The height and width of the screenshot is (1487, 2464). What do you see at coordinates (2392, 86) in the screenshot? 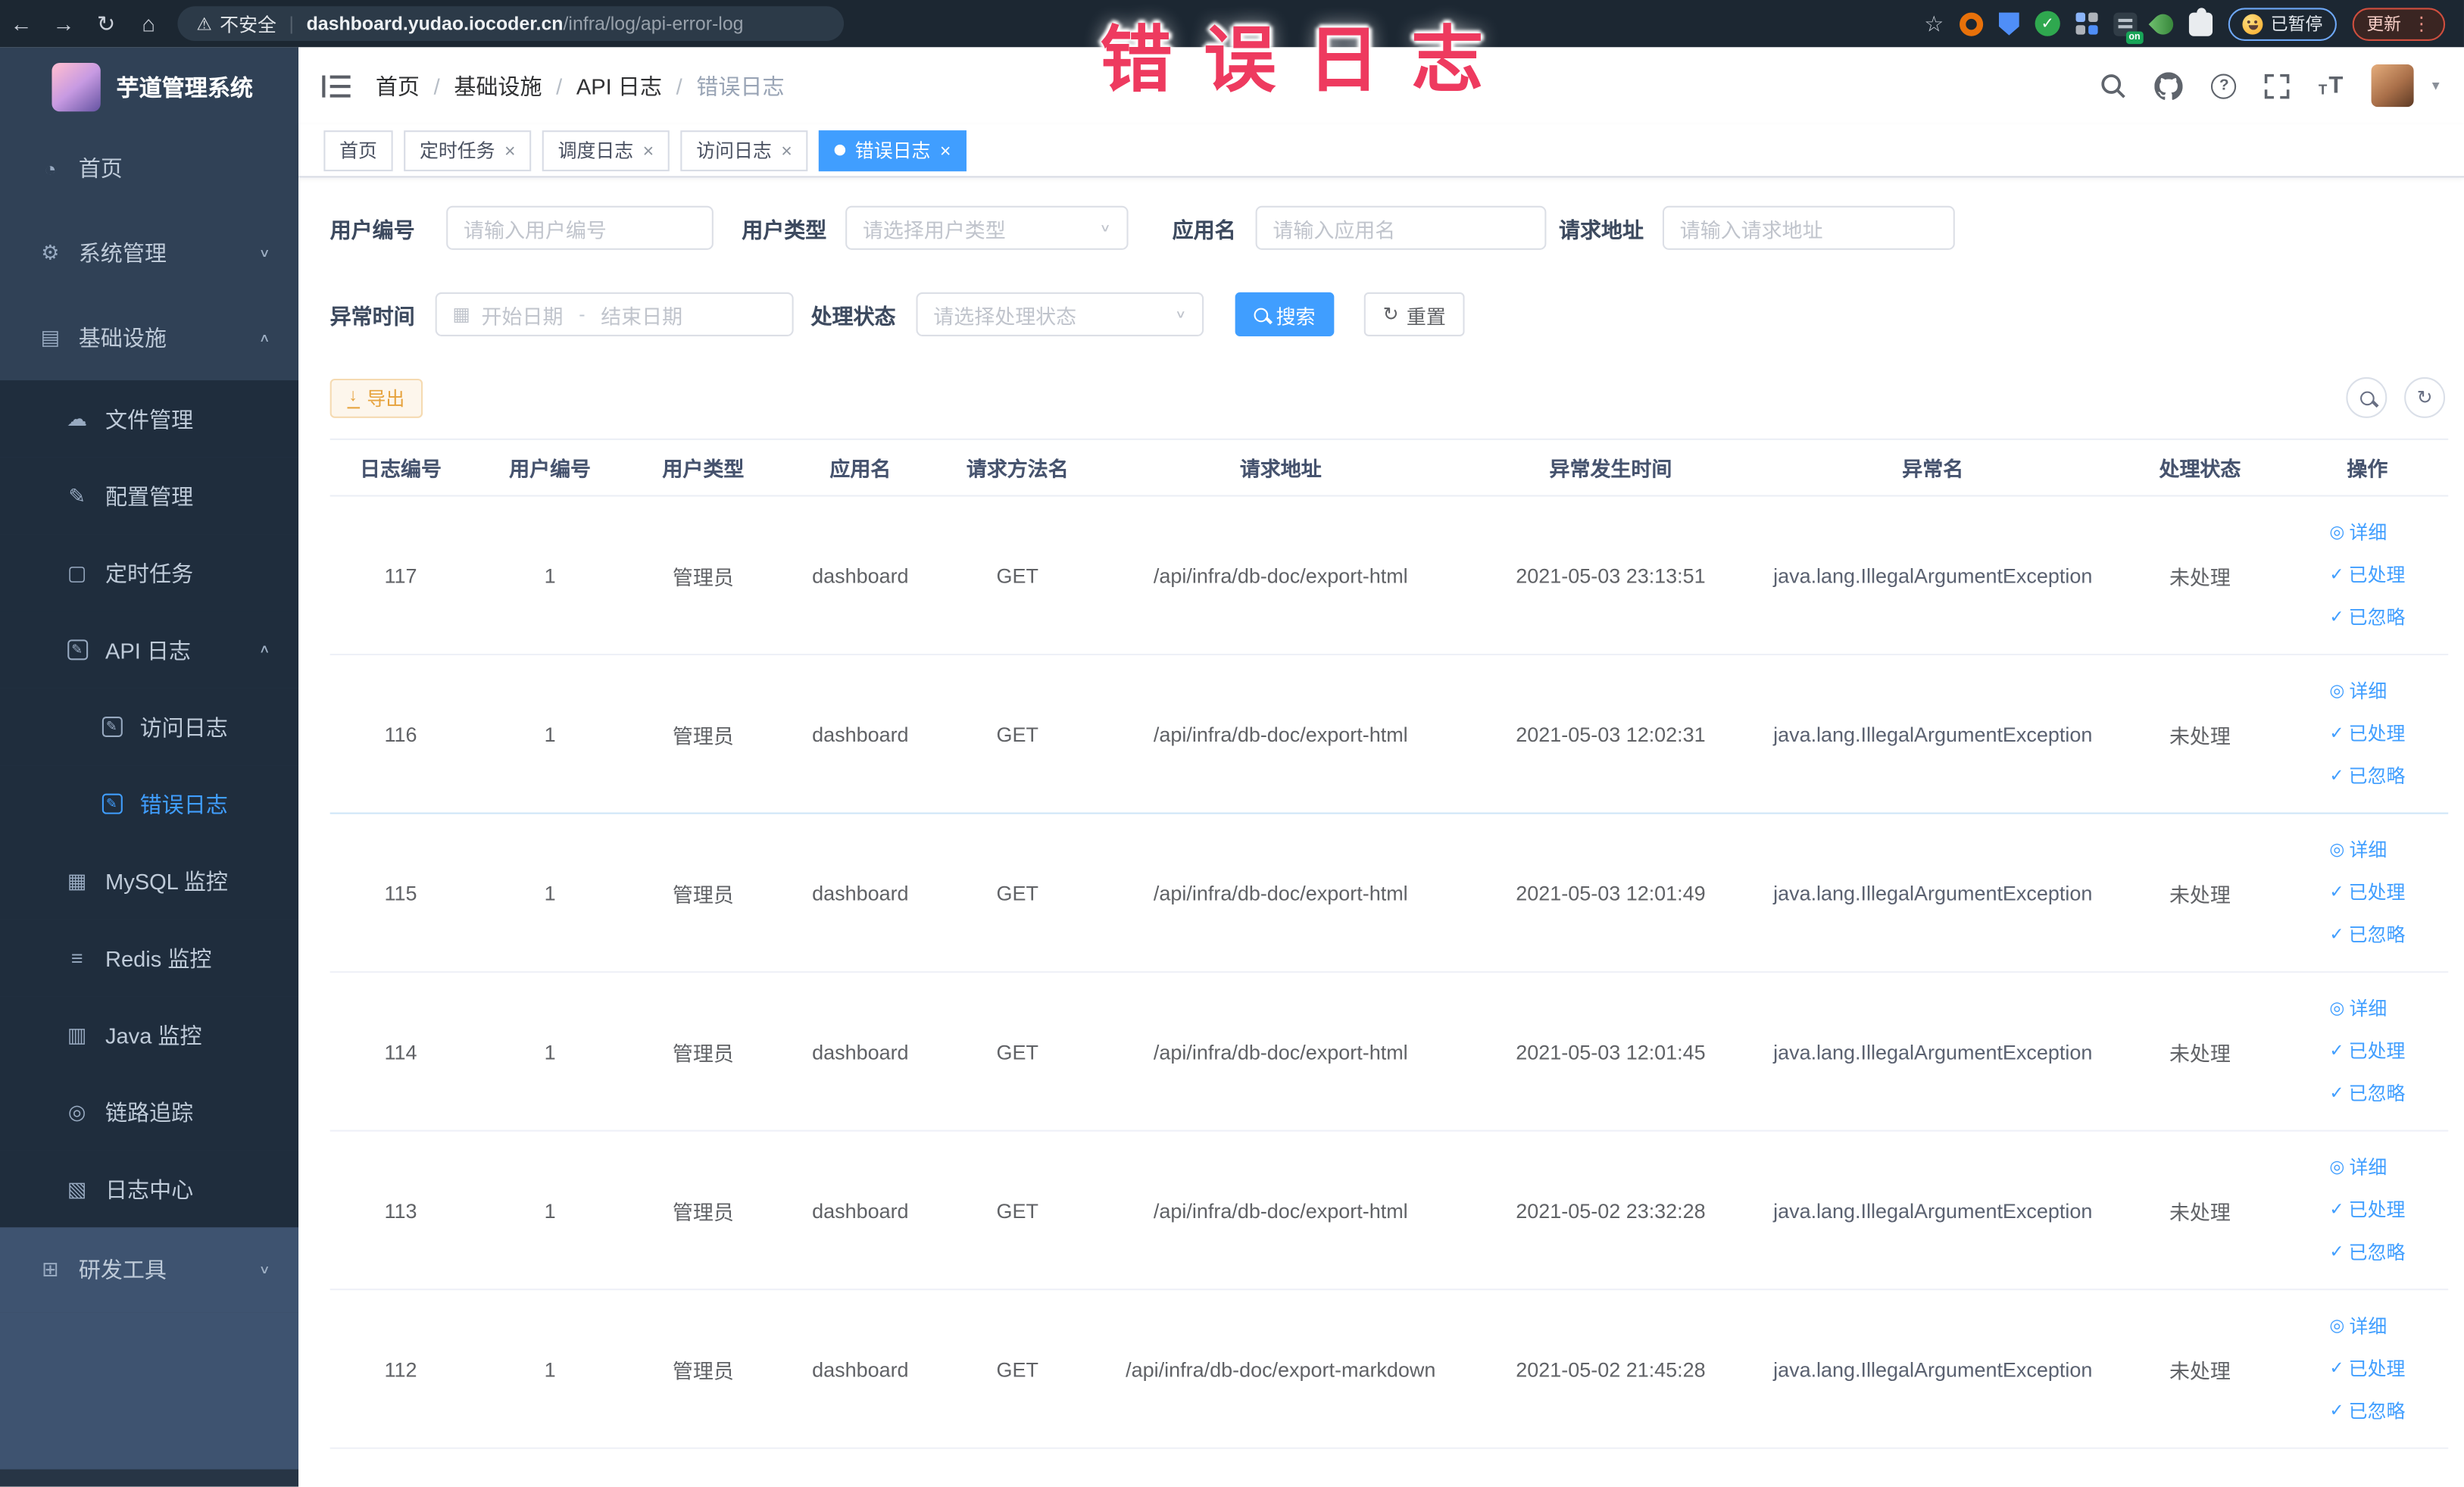
I see `avatar` at bounding box center [2392, 86].